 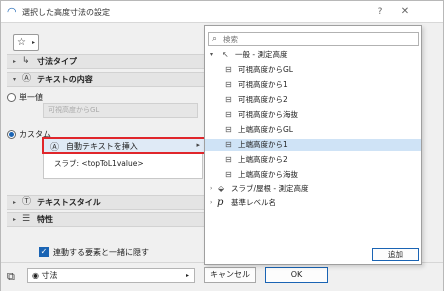 What do you see at coordinates (105, 79) in the screenshot?
I see `section-text-content: ▾ Ⓐ テキストの内容` at bounding box center [105, 79].